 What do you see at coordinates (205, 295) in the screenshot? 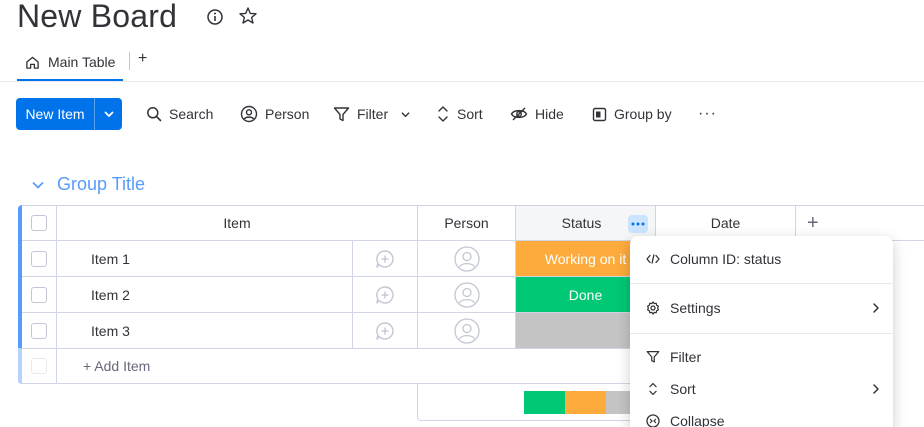
I see `item-name-cell: Item 2` at bounding box center [205, 295].